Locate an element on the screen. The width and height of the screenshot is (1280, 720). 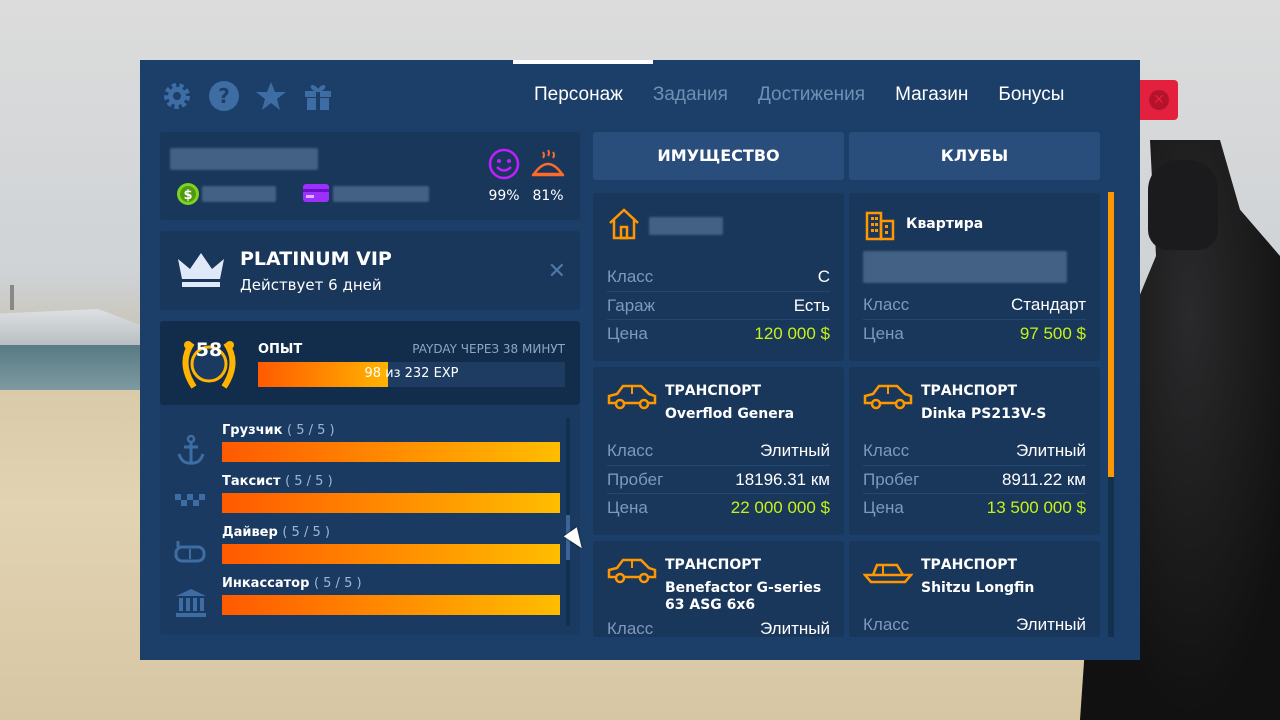
anchor-icon is located at coordinates (191, 450).